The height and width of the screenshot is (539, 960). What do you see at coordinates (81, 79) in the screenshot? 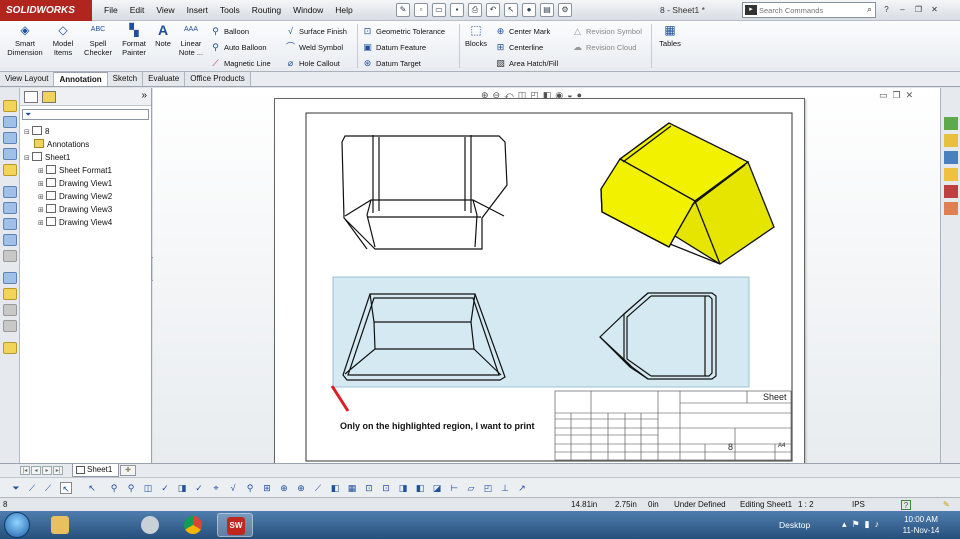
I see `tab-annotation: Annotation` at bounding box center [81, 79].